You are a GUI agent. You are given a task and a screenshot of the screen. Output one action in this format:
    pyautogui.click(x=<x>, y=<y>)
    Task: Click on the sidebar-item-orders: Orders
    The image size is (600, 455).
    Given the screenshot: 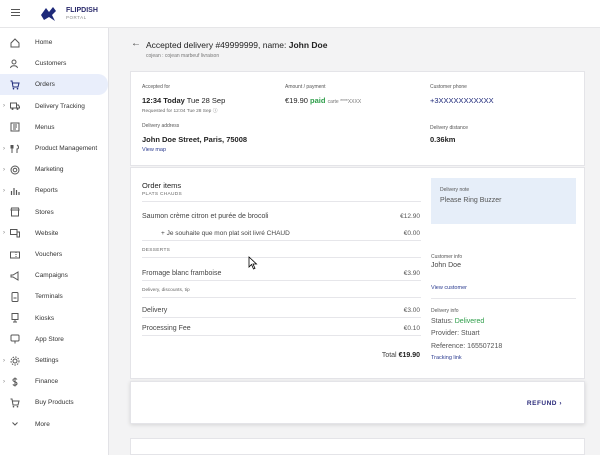 What is the action you would take?
    pyautogui.click(x=54, y=85)
    